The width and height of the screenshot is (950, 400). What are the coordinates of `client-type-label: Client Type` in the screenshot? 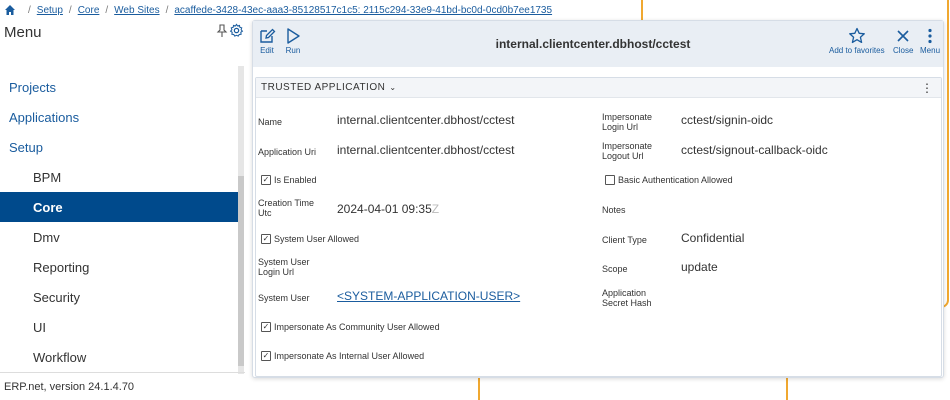 It's located at (624, 240).